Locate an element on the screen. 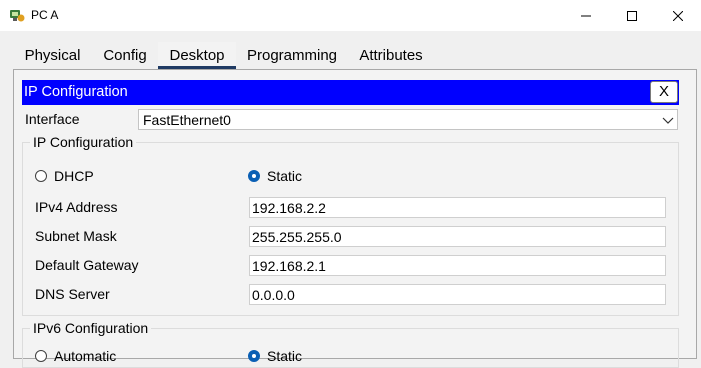 This screenshot has height=368, width=701. ipv4-address-input: 192.168.2.2 is located at coordinates (457, 207).